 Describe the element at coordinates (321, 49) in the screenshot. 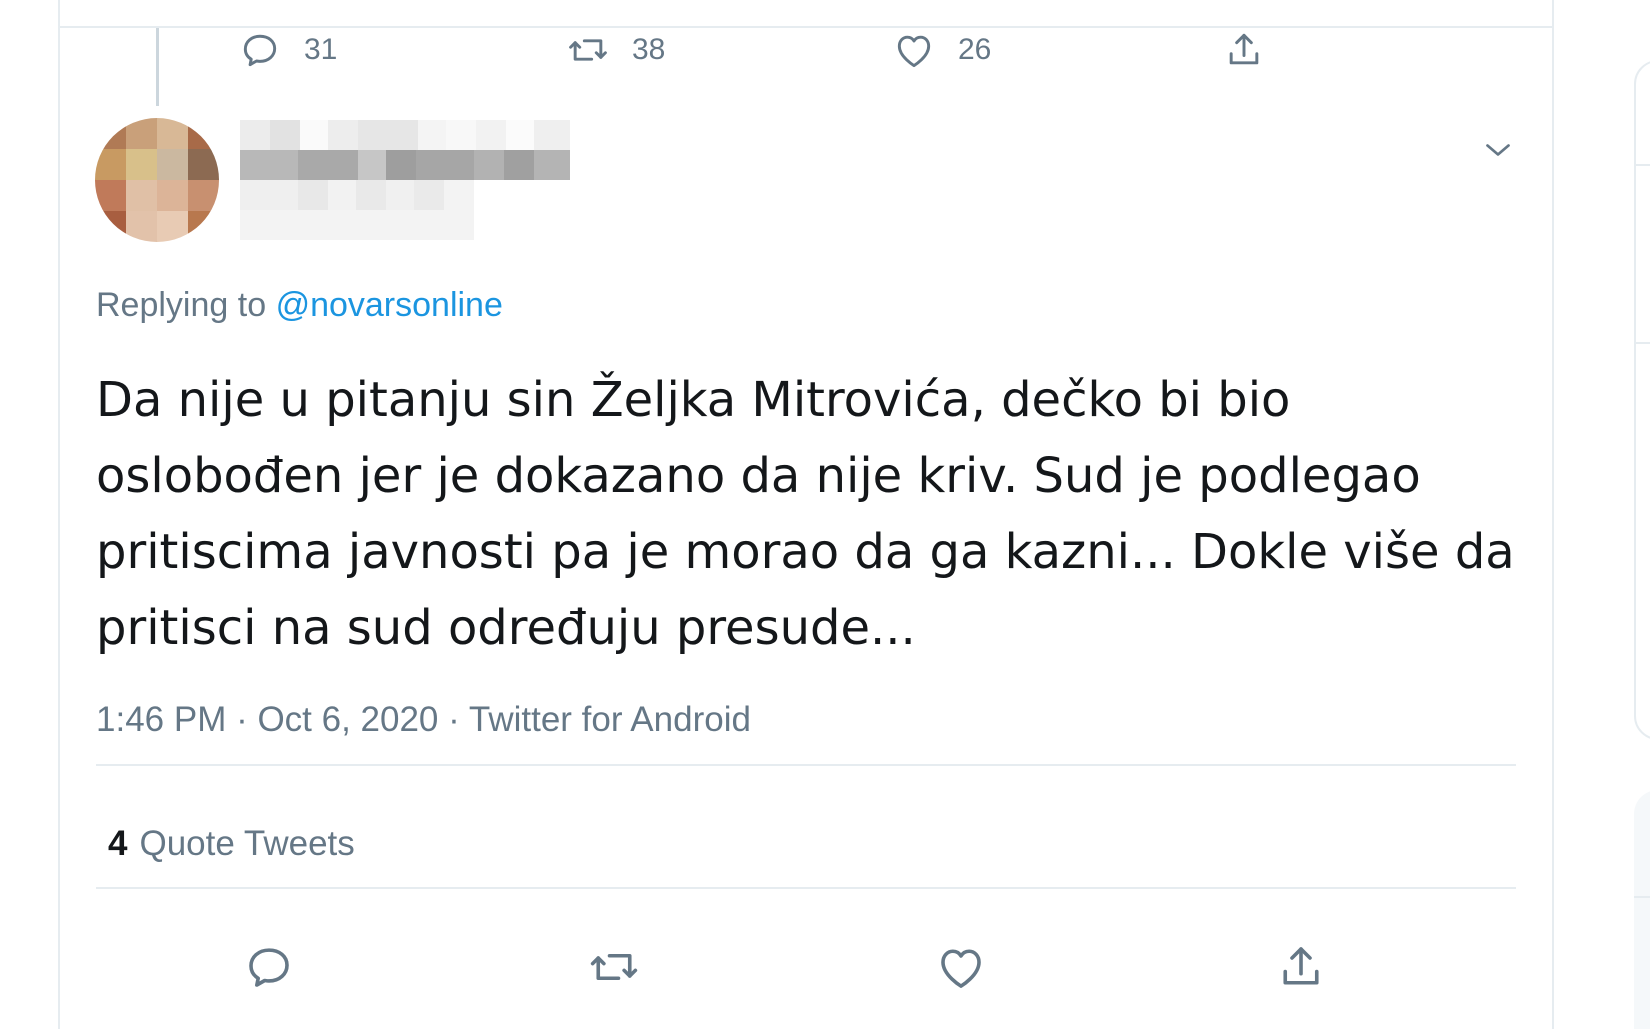

I see `previous-reply-count: 31` at that location.